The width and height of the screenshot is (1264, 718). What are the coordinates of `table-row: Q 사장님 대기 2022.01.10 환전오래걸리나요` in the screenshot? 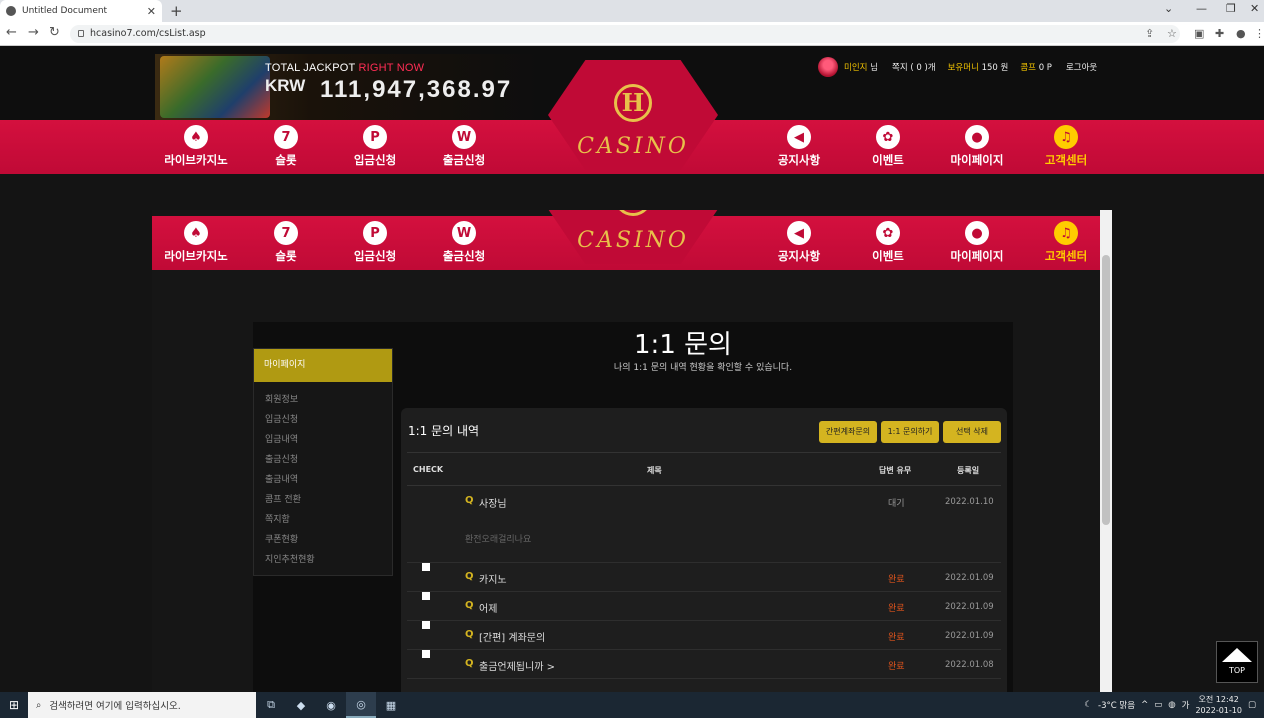 It's located at (704, 524).